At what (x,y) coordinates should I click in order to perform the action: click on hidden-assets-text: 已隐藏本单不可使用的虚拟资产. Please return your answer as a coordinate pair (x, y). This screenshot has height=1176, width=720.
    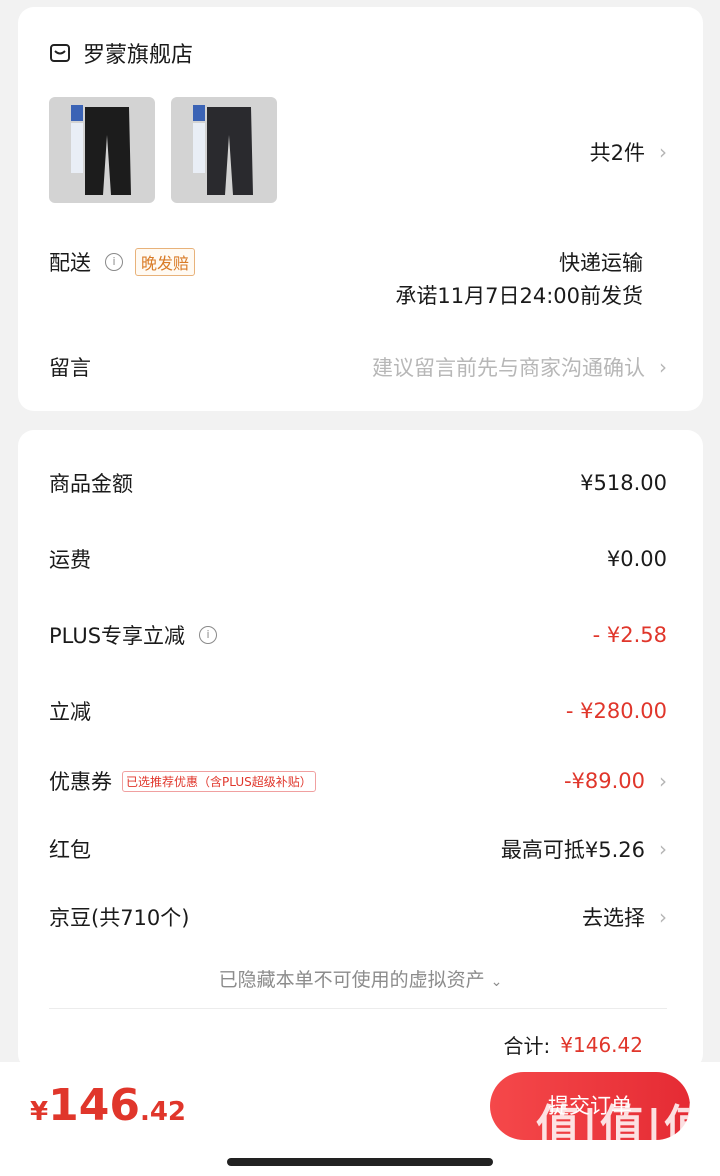
    Looking at the image, I should click on (351, 980).